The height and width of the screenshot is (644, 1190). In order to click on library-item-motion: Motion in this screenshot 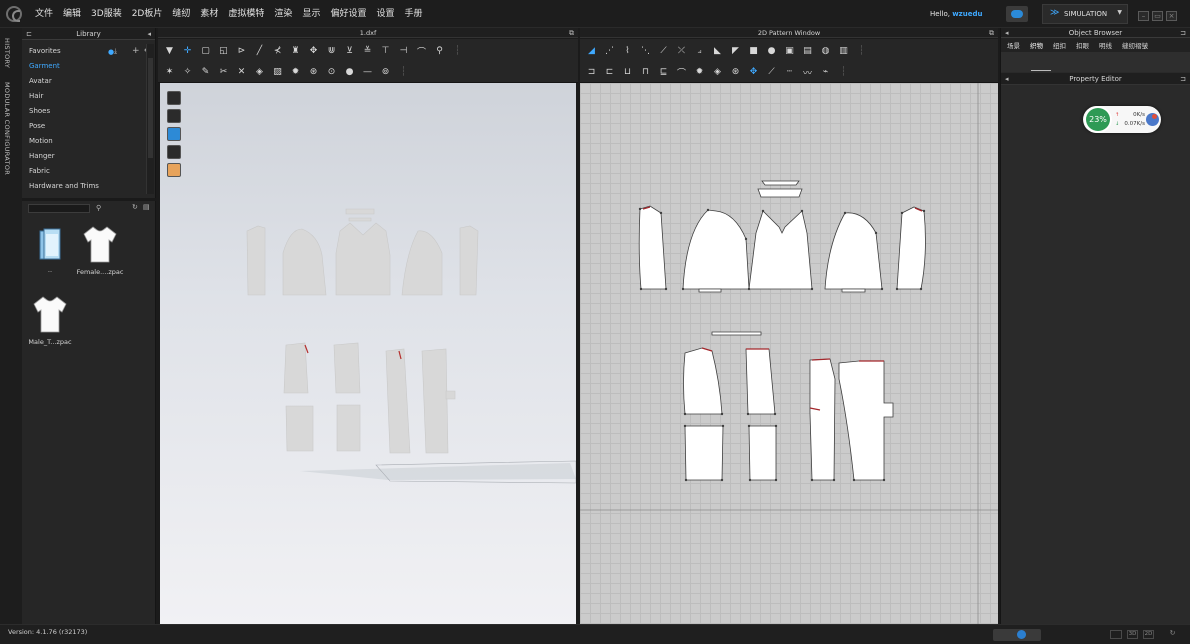, I will do `click(84, 141)`.